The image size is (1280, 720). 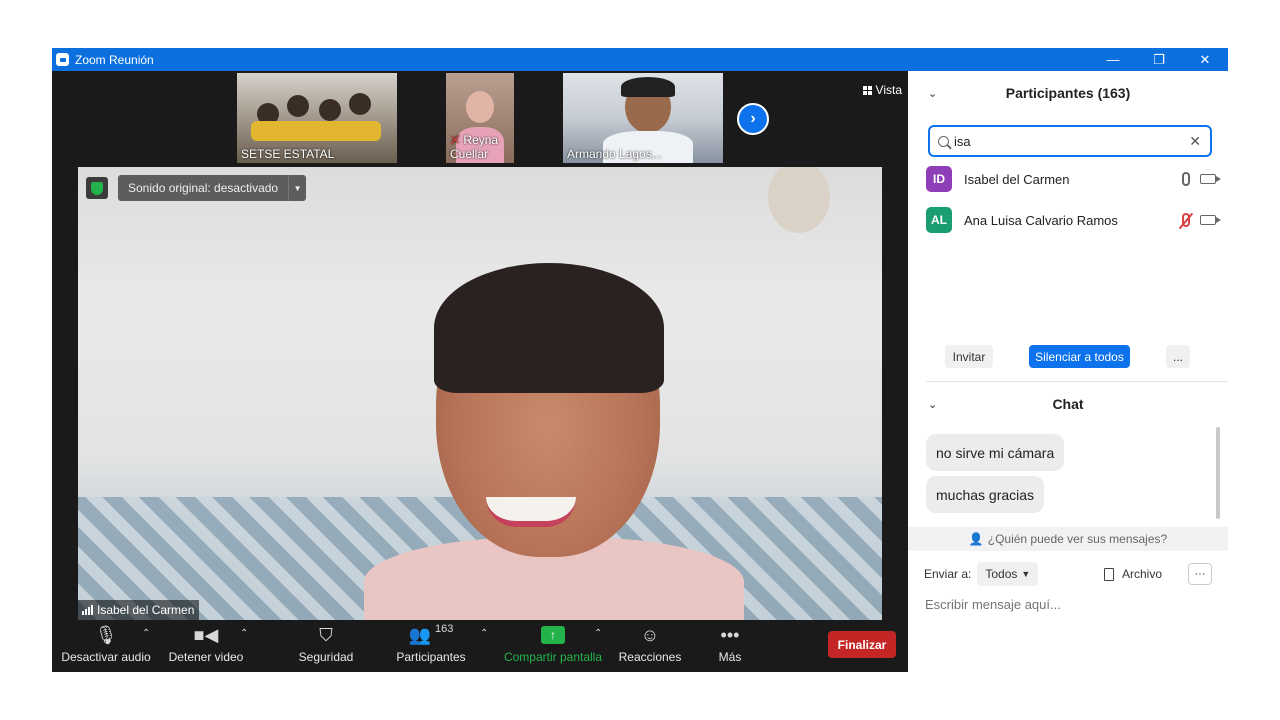 What do you see at coordinates (867, 90) in the screenshot?
I see `grid-icon` at bounding box center [867, 90].